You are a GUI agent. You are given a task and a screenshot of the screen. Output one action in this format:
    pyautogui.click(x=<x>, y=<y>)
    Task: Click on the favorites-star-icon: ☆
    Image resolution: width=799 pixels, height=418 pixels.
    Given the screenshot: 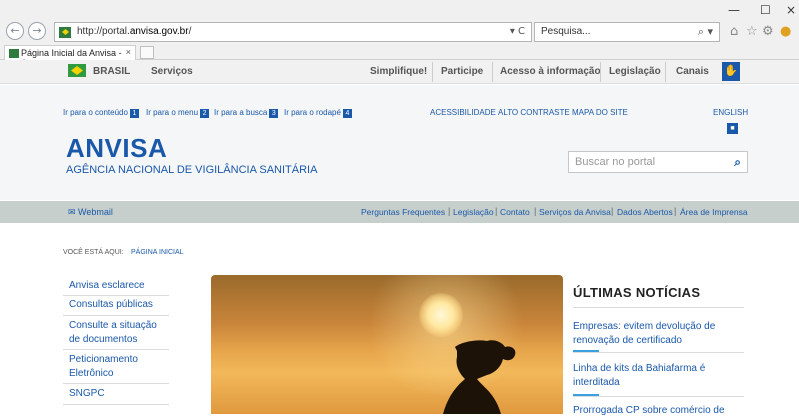 What is the action you would take?
    pyautogui.click(x=752, y=31)
    